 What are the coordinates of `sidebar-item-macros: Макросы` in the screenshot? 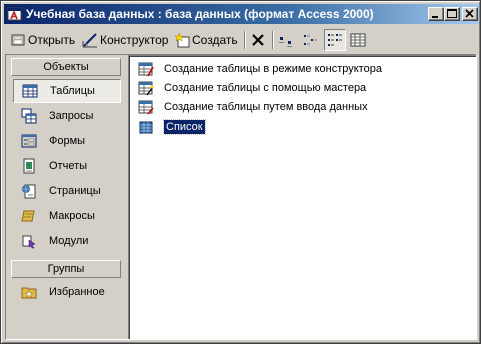 It's located at (67, 216).